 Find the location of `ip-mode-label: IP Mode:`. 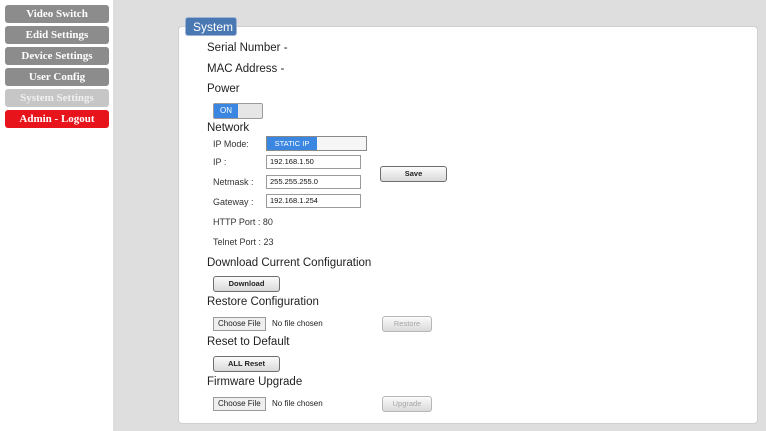

ip-mode-label: IP Mode: is located at coordinates (231, 144).